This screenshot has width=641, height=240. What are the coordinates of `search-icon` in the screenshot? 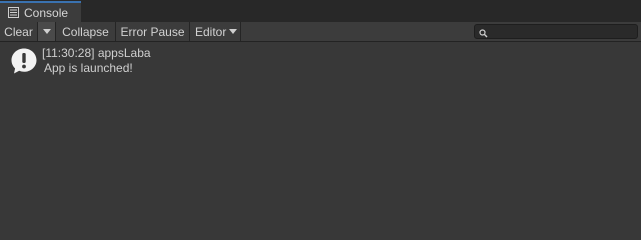 It's located at (483, 32).